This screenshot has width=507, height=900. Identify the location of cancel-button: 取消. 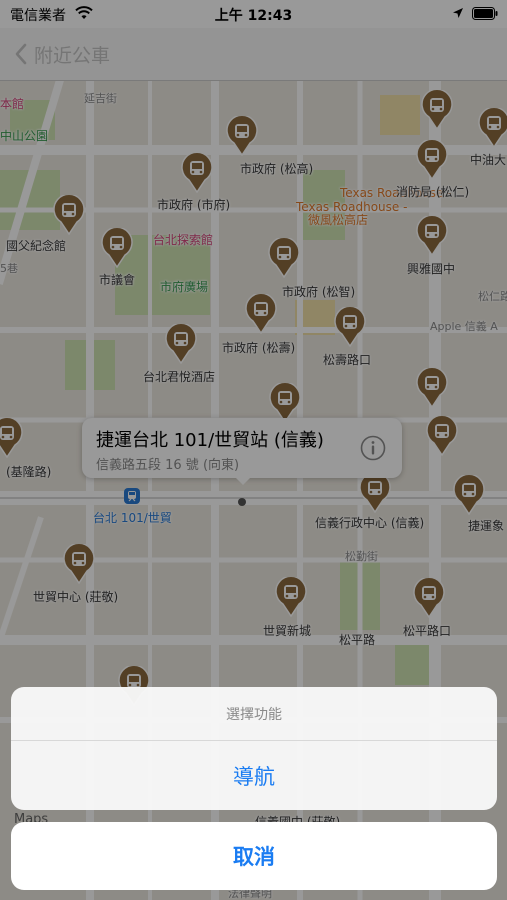
(254, 856).